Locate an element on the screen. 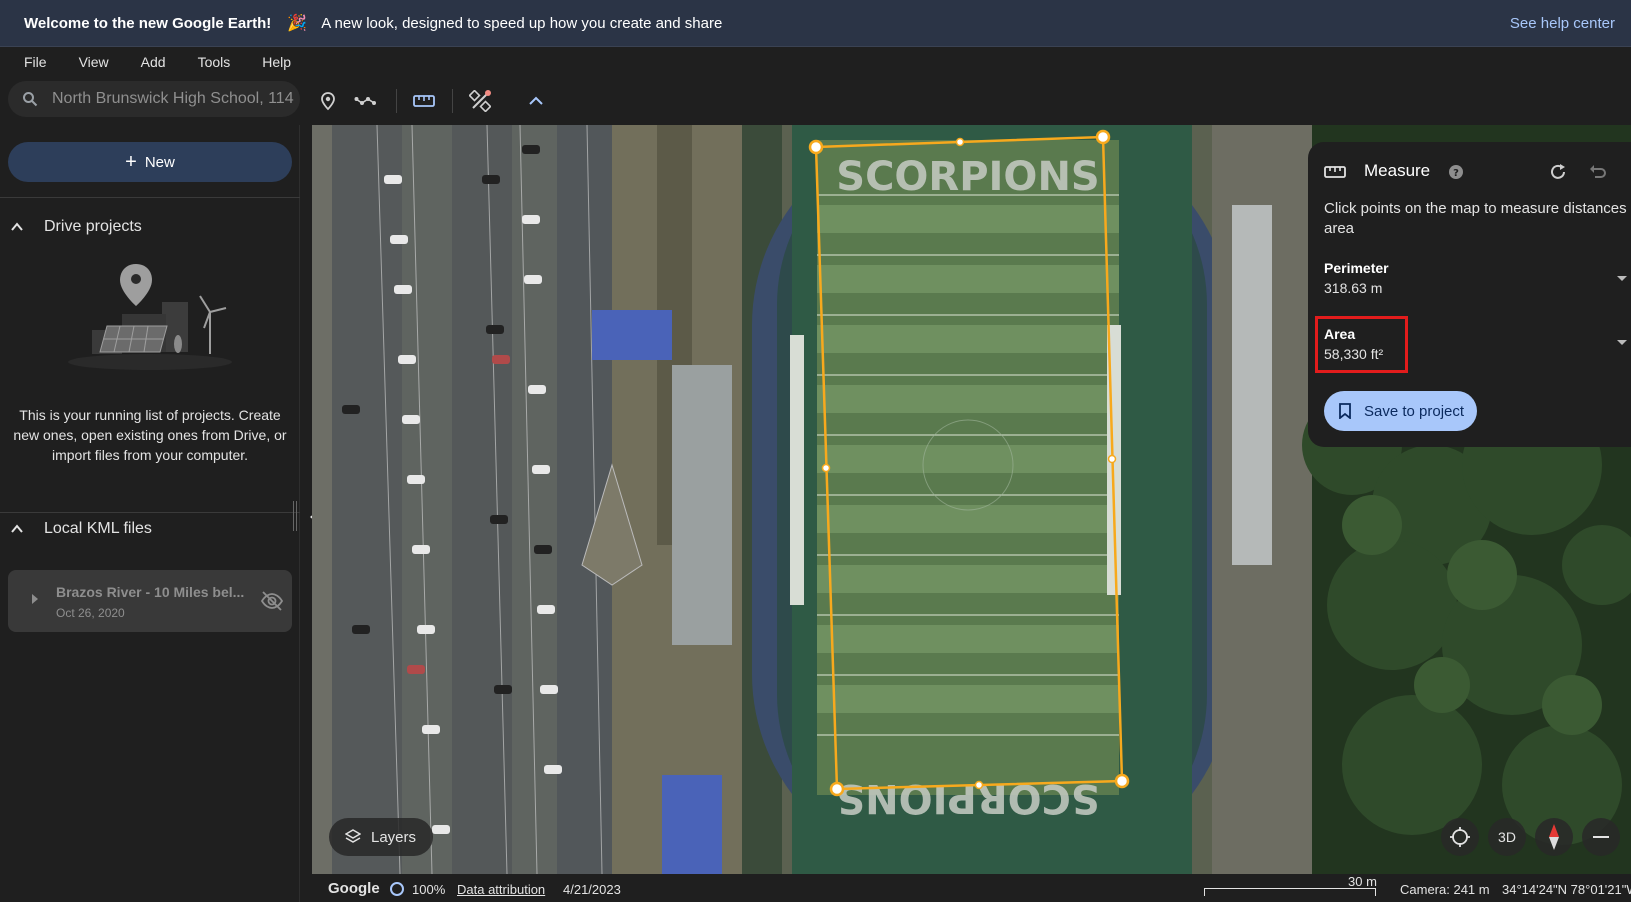 This screenshot has width=1631, height=902. drive-projects-title: Drive projects is located at coordinates (93, 226).